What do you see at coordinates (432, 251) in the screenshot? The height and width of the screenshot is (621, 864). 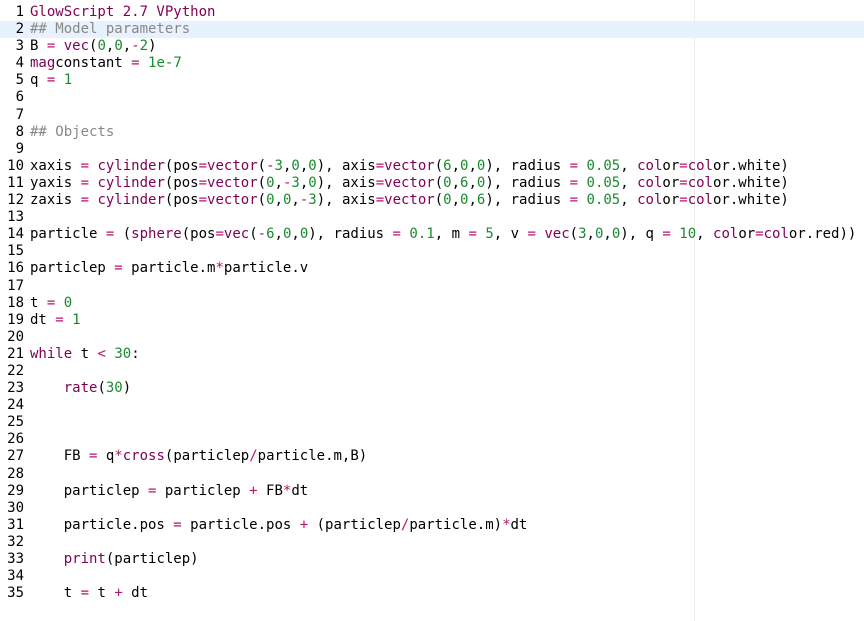 I see `code-line: 15` at bounding box center [432, 251].